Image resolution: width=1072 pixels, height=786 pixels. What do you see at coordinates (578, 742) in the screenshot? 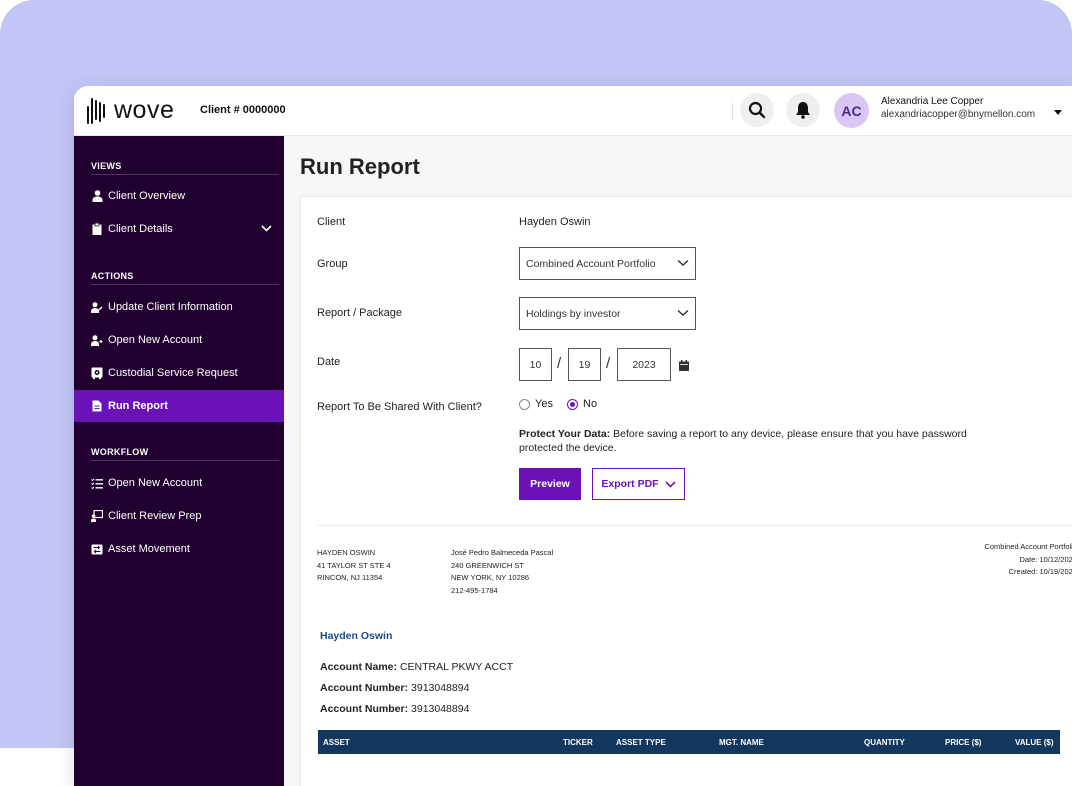
I see `column-header-ticker: TICKER` at bounding box center [578, 742].